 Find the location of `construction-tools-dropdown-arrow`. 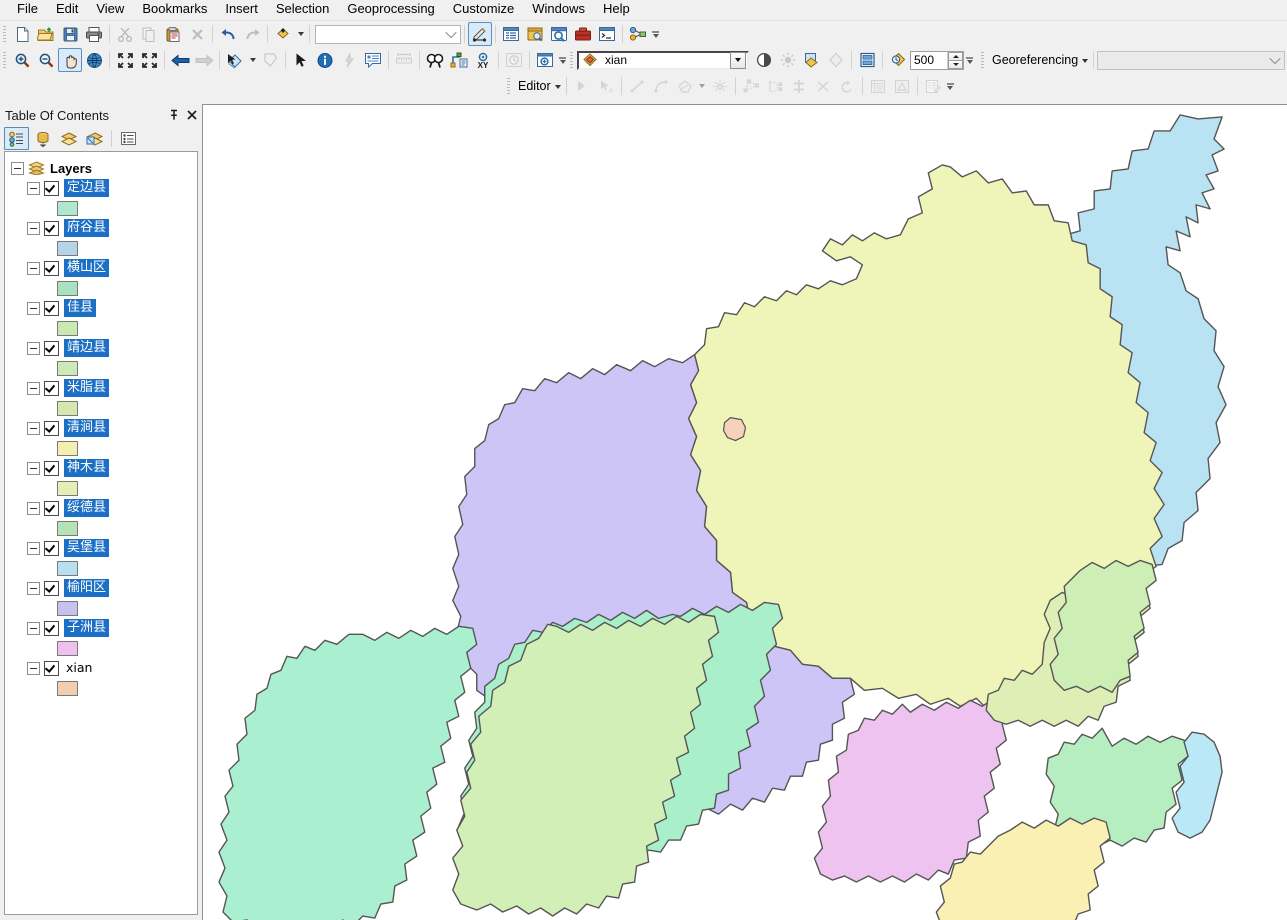

construction-tools-dropdown-arrow is located at coordinates (702, 86).